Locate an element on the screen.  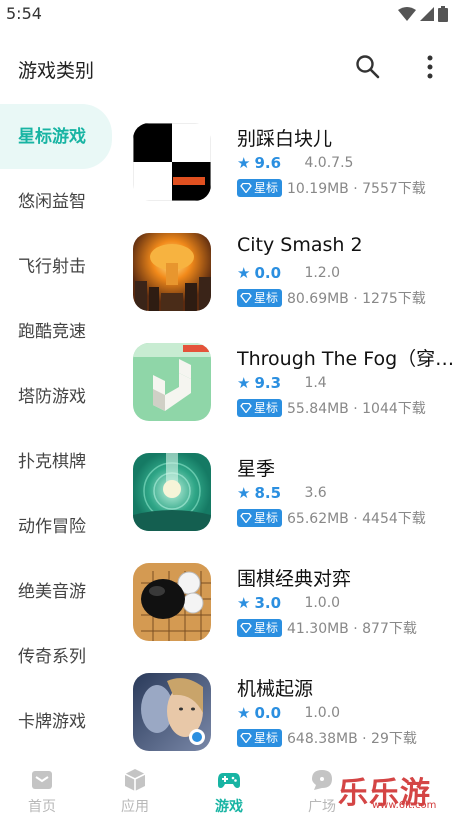
game-info: 648.38MB · 29下载 is located at coordinates (352, 738).